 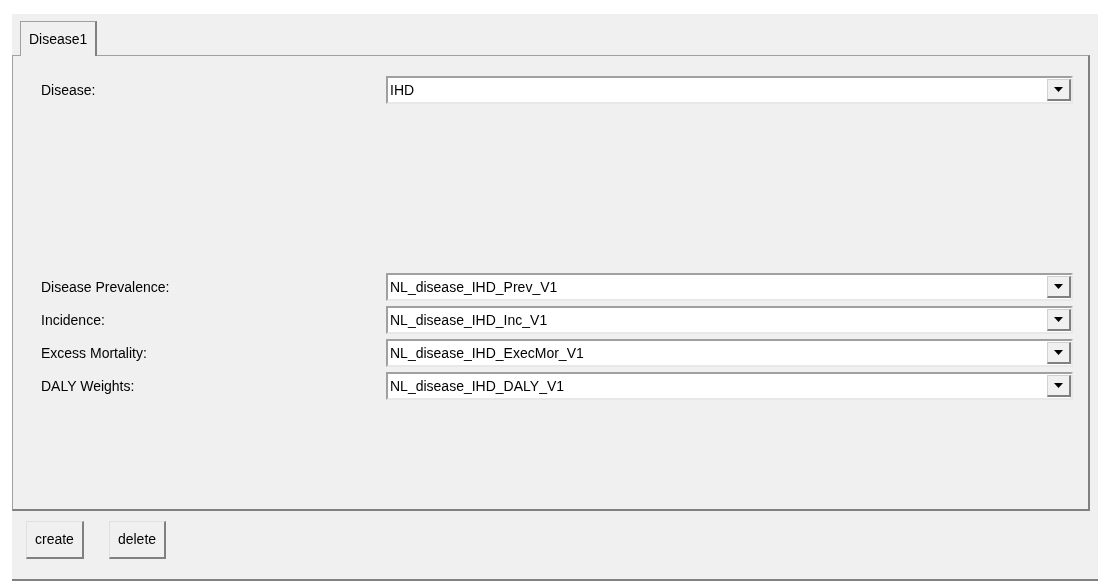 What do you see at coordinates (73, 320) in the screenshot?
I see `field-label: Incidence:` at bounding box center [73, 320].